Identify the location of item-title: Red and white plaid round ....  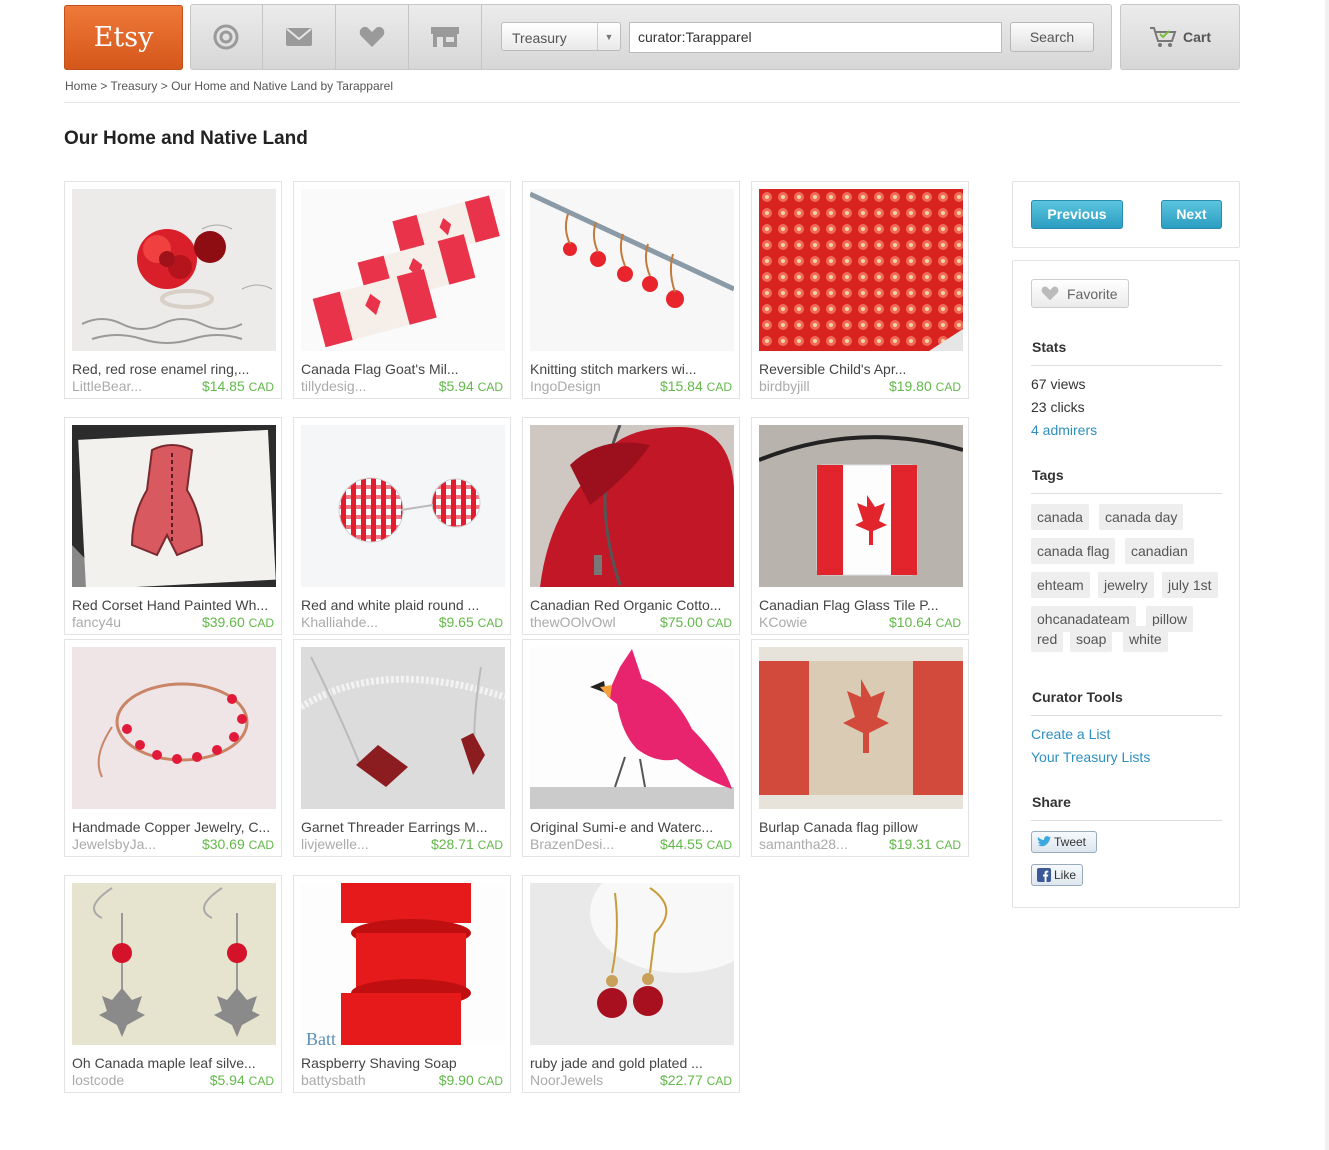
(403, 605).